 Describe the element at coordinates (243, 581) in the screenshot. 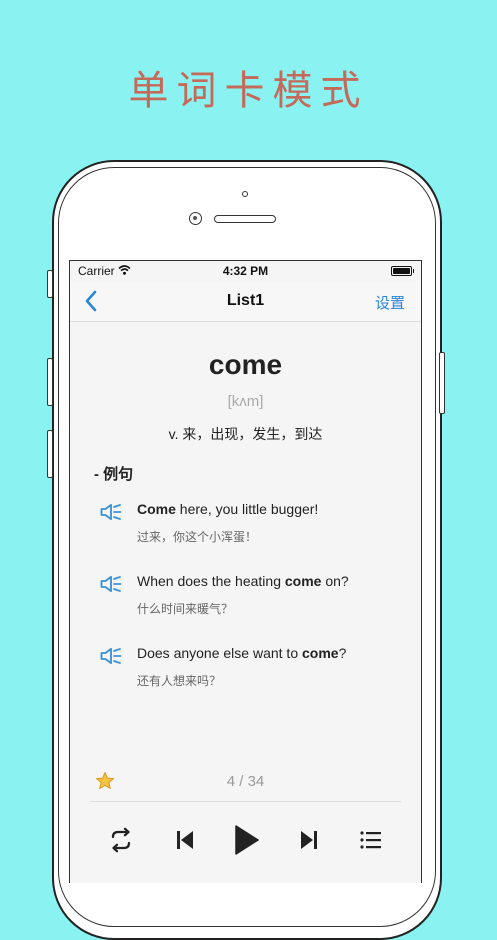

I see `example-sentence: When does the heating come on?` at that location.